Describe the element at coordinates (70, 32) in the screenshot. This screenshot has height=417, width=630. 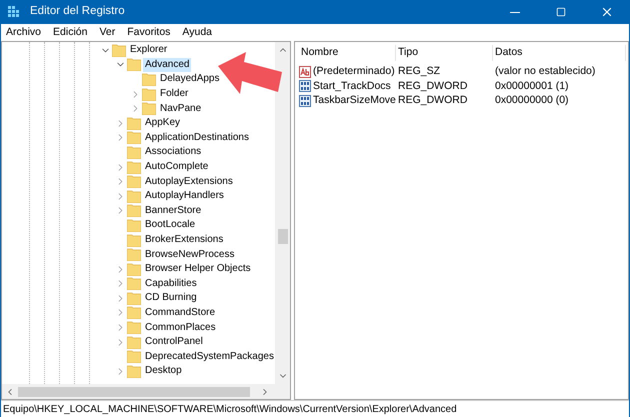
I see `menu-item: Edición` at that location.